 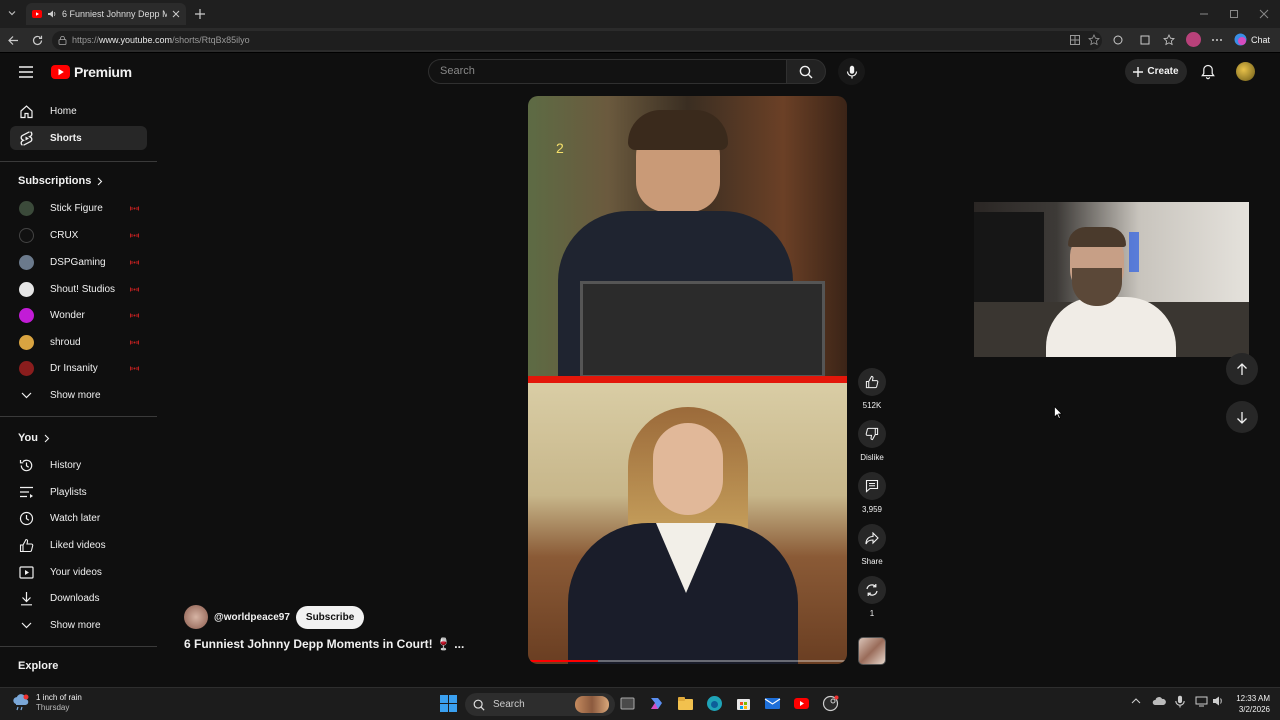 What do you see at coordinates (78, 598) in the screenshot?
I see `sidebar-item-downloads: Downloads` at bounding box center [78, 598].